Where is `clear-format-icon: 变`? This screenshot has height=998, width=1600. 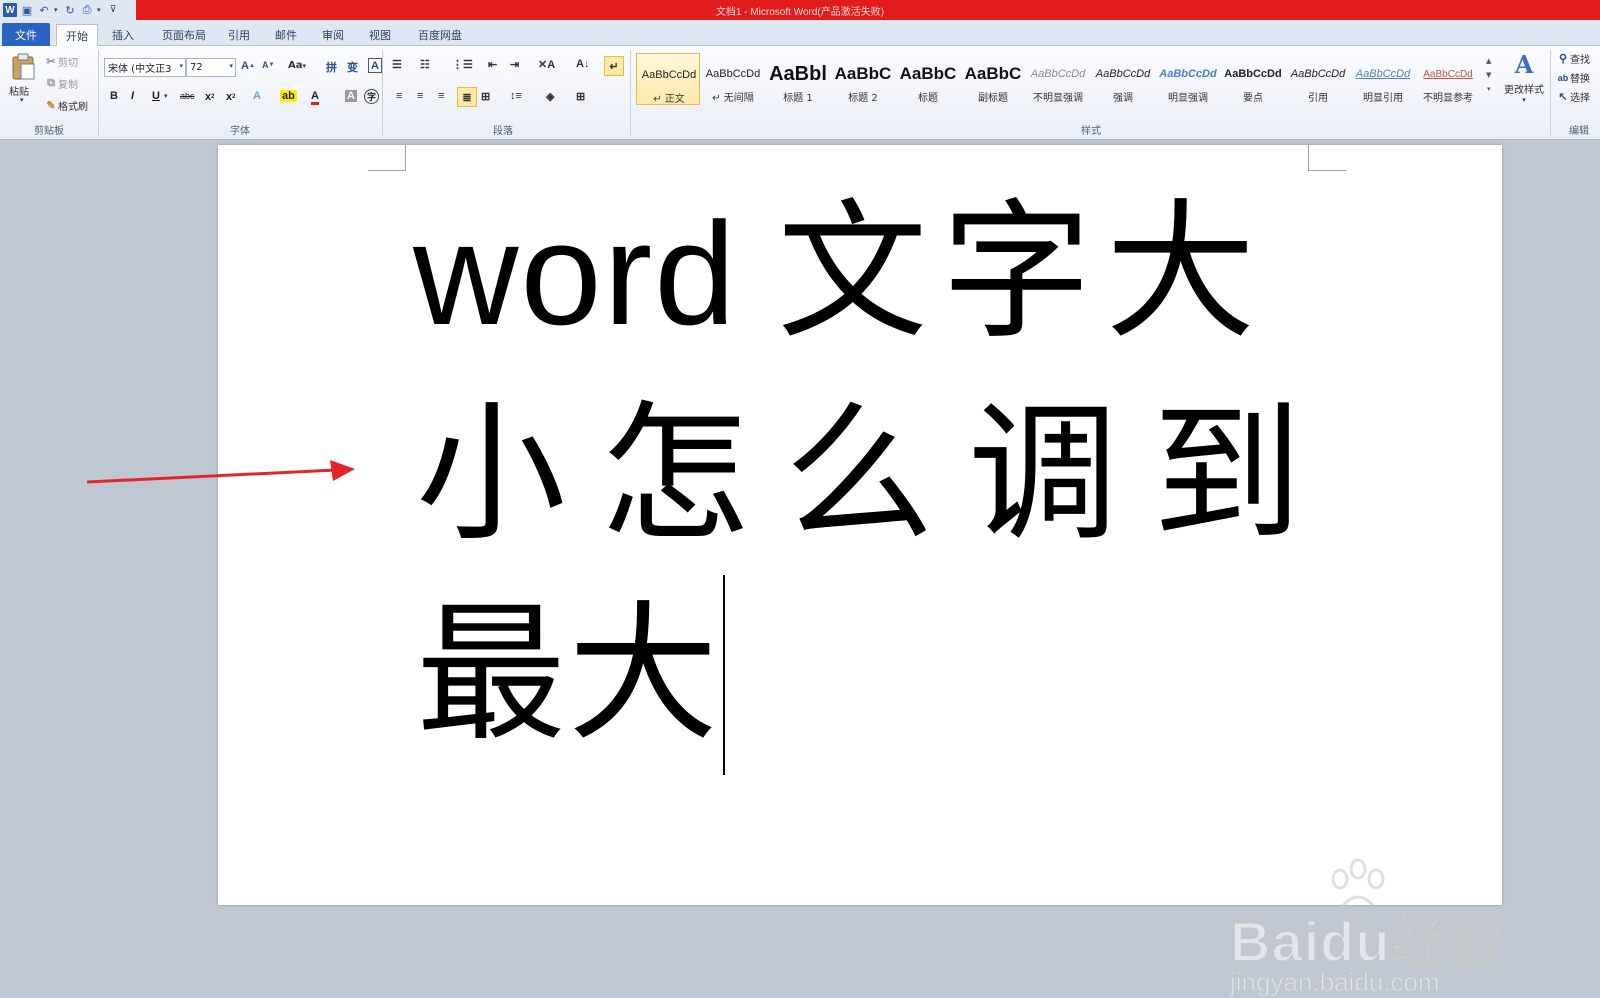
clear-format-icon: 变 is located at coordinates (352, 67).